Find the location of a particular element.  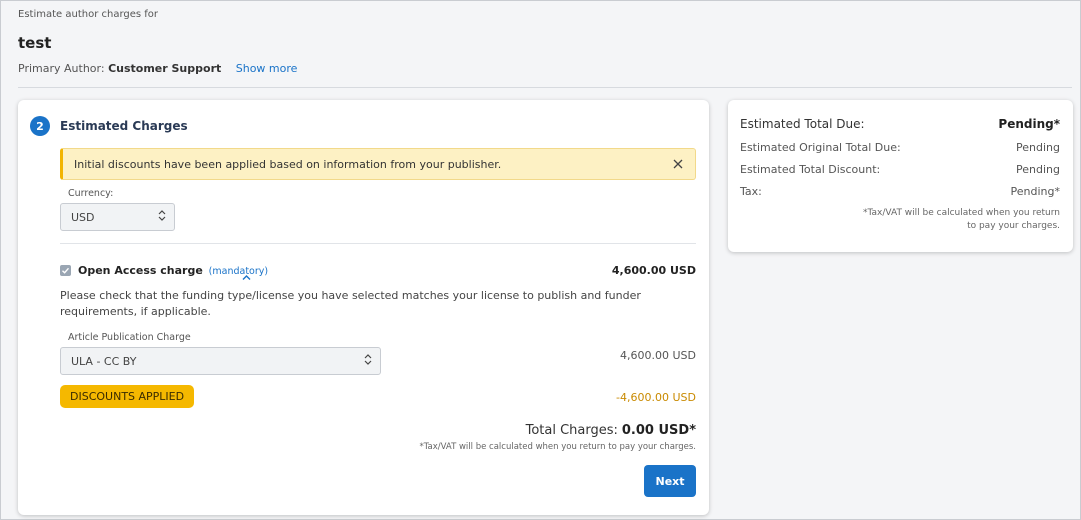

total-charges: Total Charges: 0.00 USD* is located at coordinates (611, 430).